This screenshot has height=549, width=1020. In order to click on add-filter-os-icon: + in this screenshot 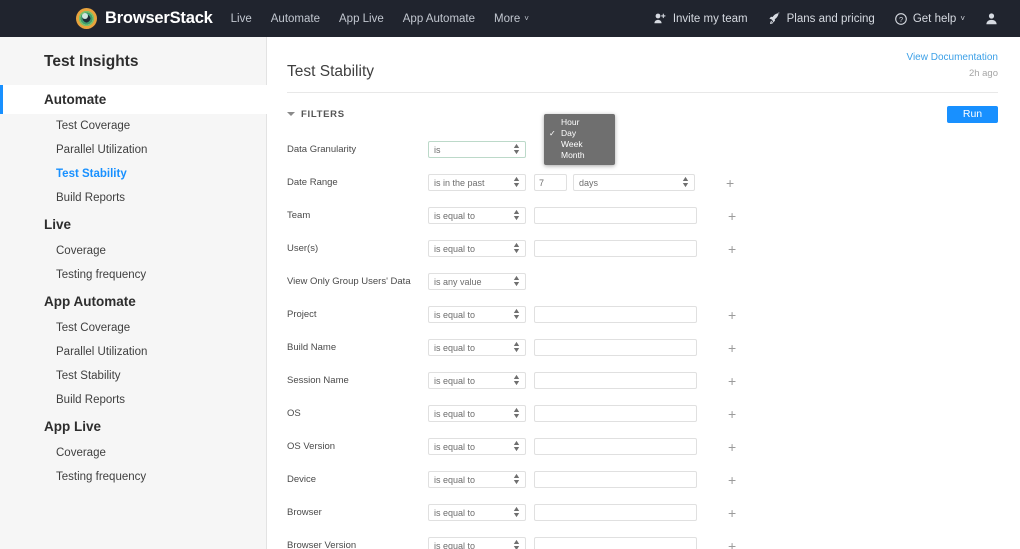, I will do `click(732, 414)`.